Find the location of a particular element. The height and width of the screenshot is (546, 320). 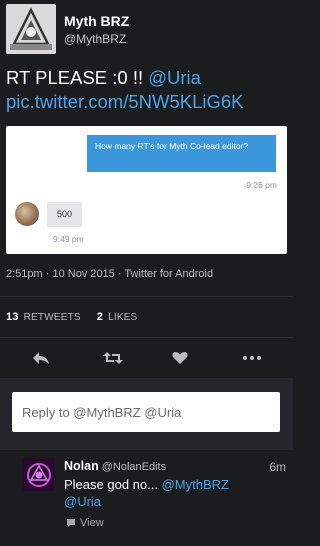

view-conversation-button: View is located at coordinates (85, 523).